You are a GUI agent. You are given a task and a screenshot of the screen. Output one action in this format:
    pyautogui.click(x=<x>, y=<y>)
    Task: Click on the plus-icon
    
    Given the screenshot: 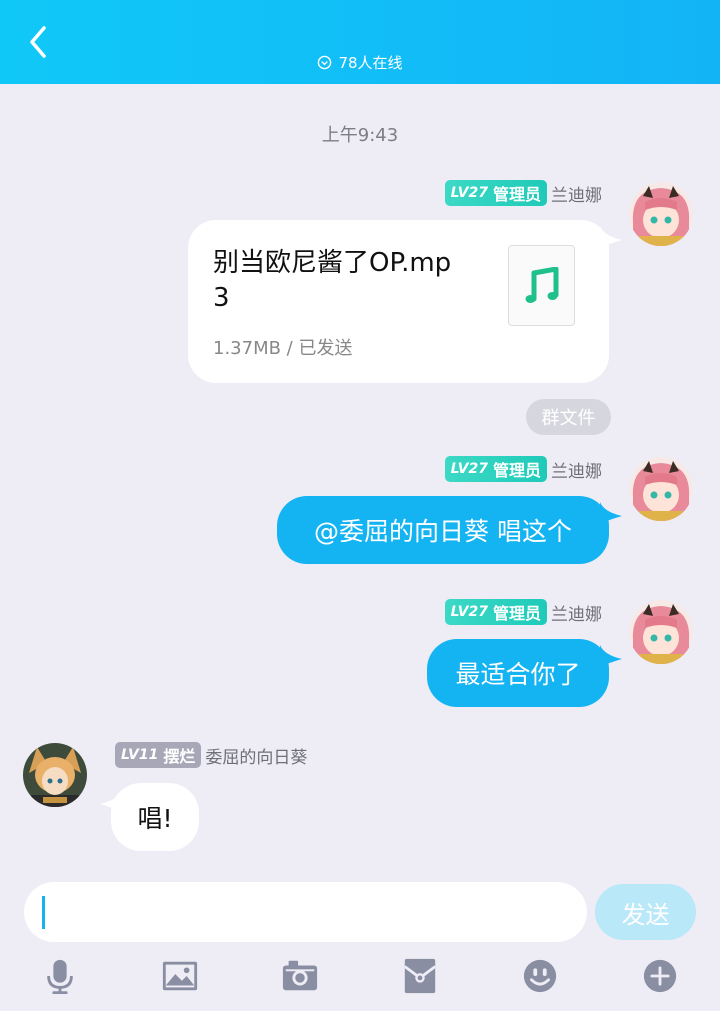 What is the action you would take?
    pyautogui.click(x=660, y=976)
    